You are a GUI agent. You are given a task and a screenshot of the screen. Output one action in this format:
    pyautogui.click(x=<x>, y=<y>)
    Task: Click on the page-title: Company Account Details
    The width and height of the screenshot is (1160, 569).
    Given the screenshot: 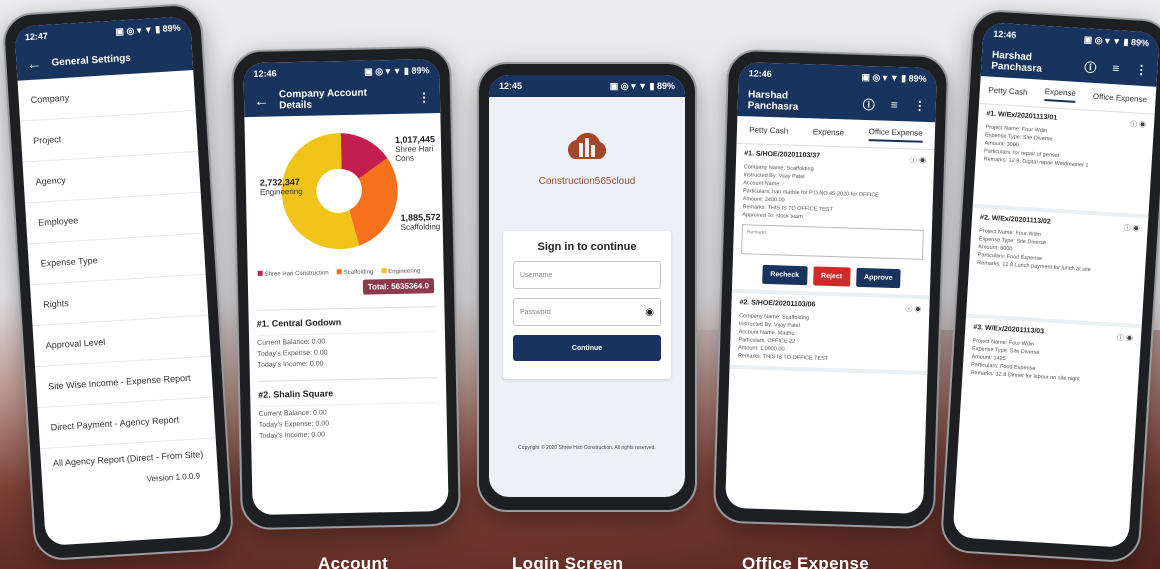 What is the action you would take?
    pyautogui.click(x=323, y=99)
    